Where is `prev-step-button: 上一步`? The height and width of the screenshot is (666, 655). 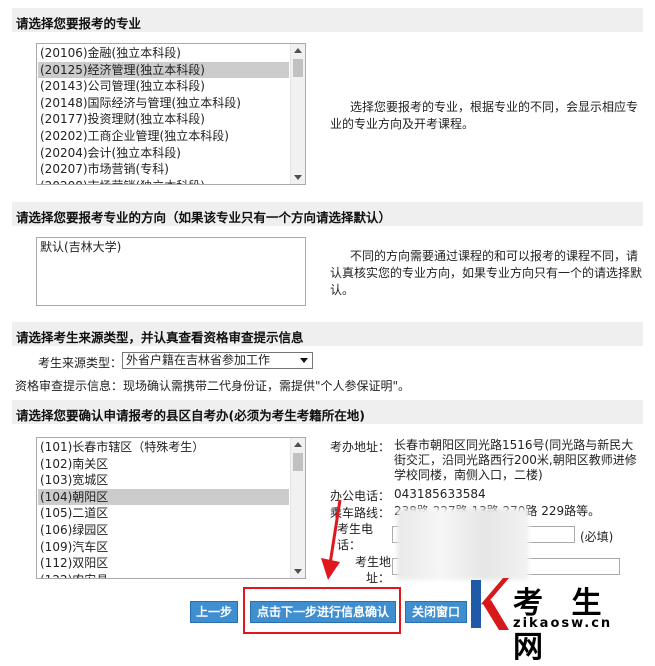 prev-step-button: 上一步 is located at coordinates (214, 612).